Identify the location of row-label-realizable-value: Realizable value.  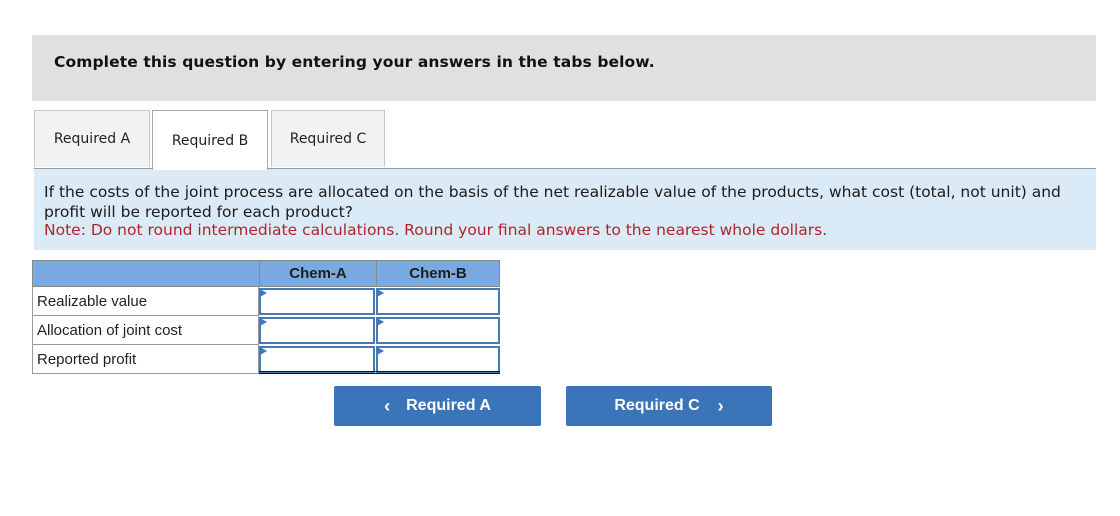
(145, 301).